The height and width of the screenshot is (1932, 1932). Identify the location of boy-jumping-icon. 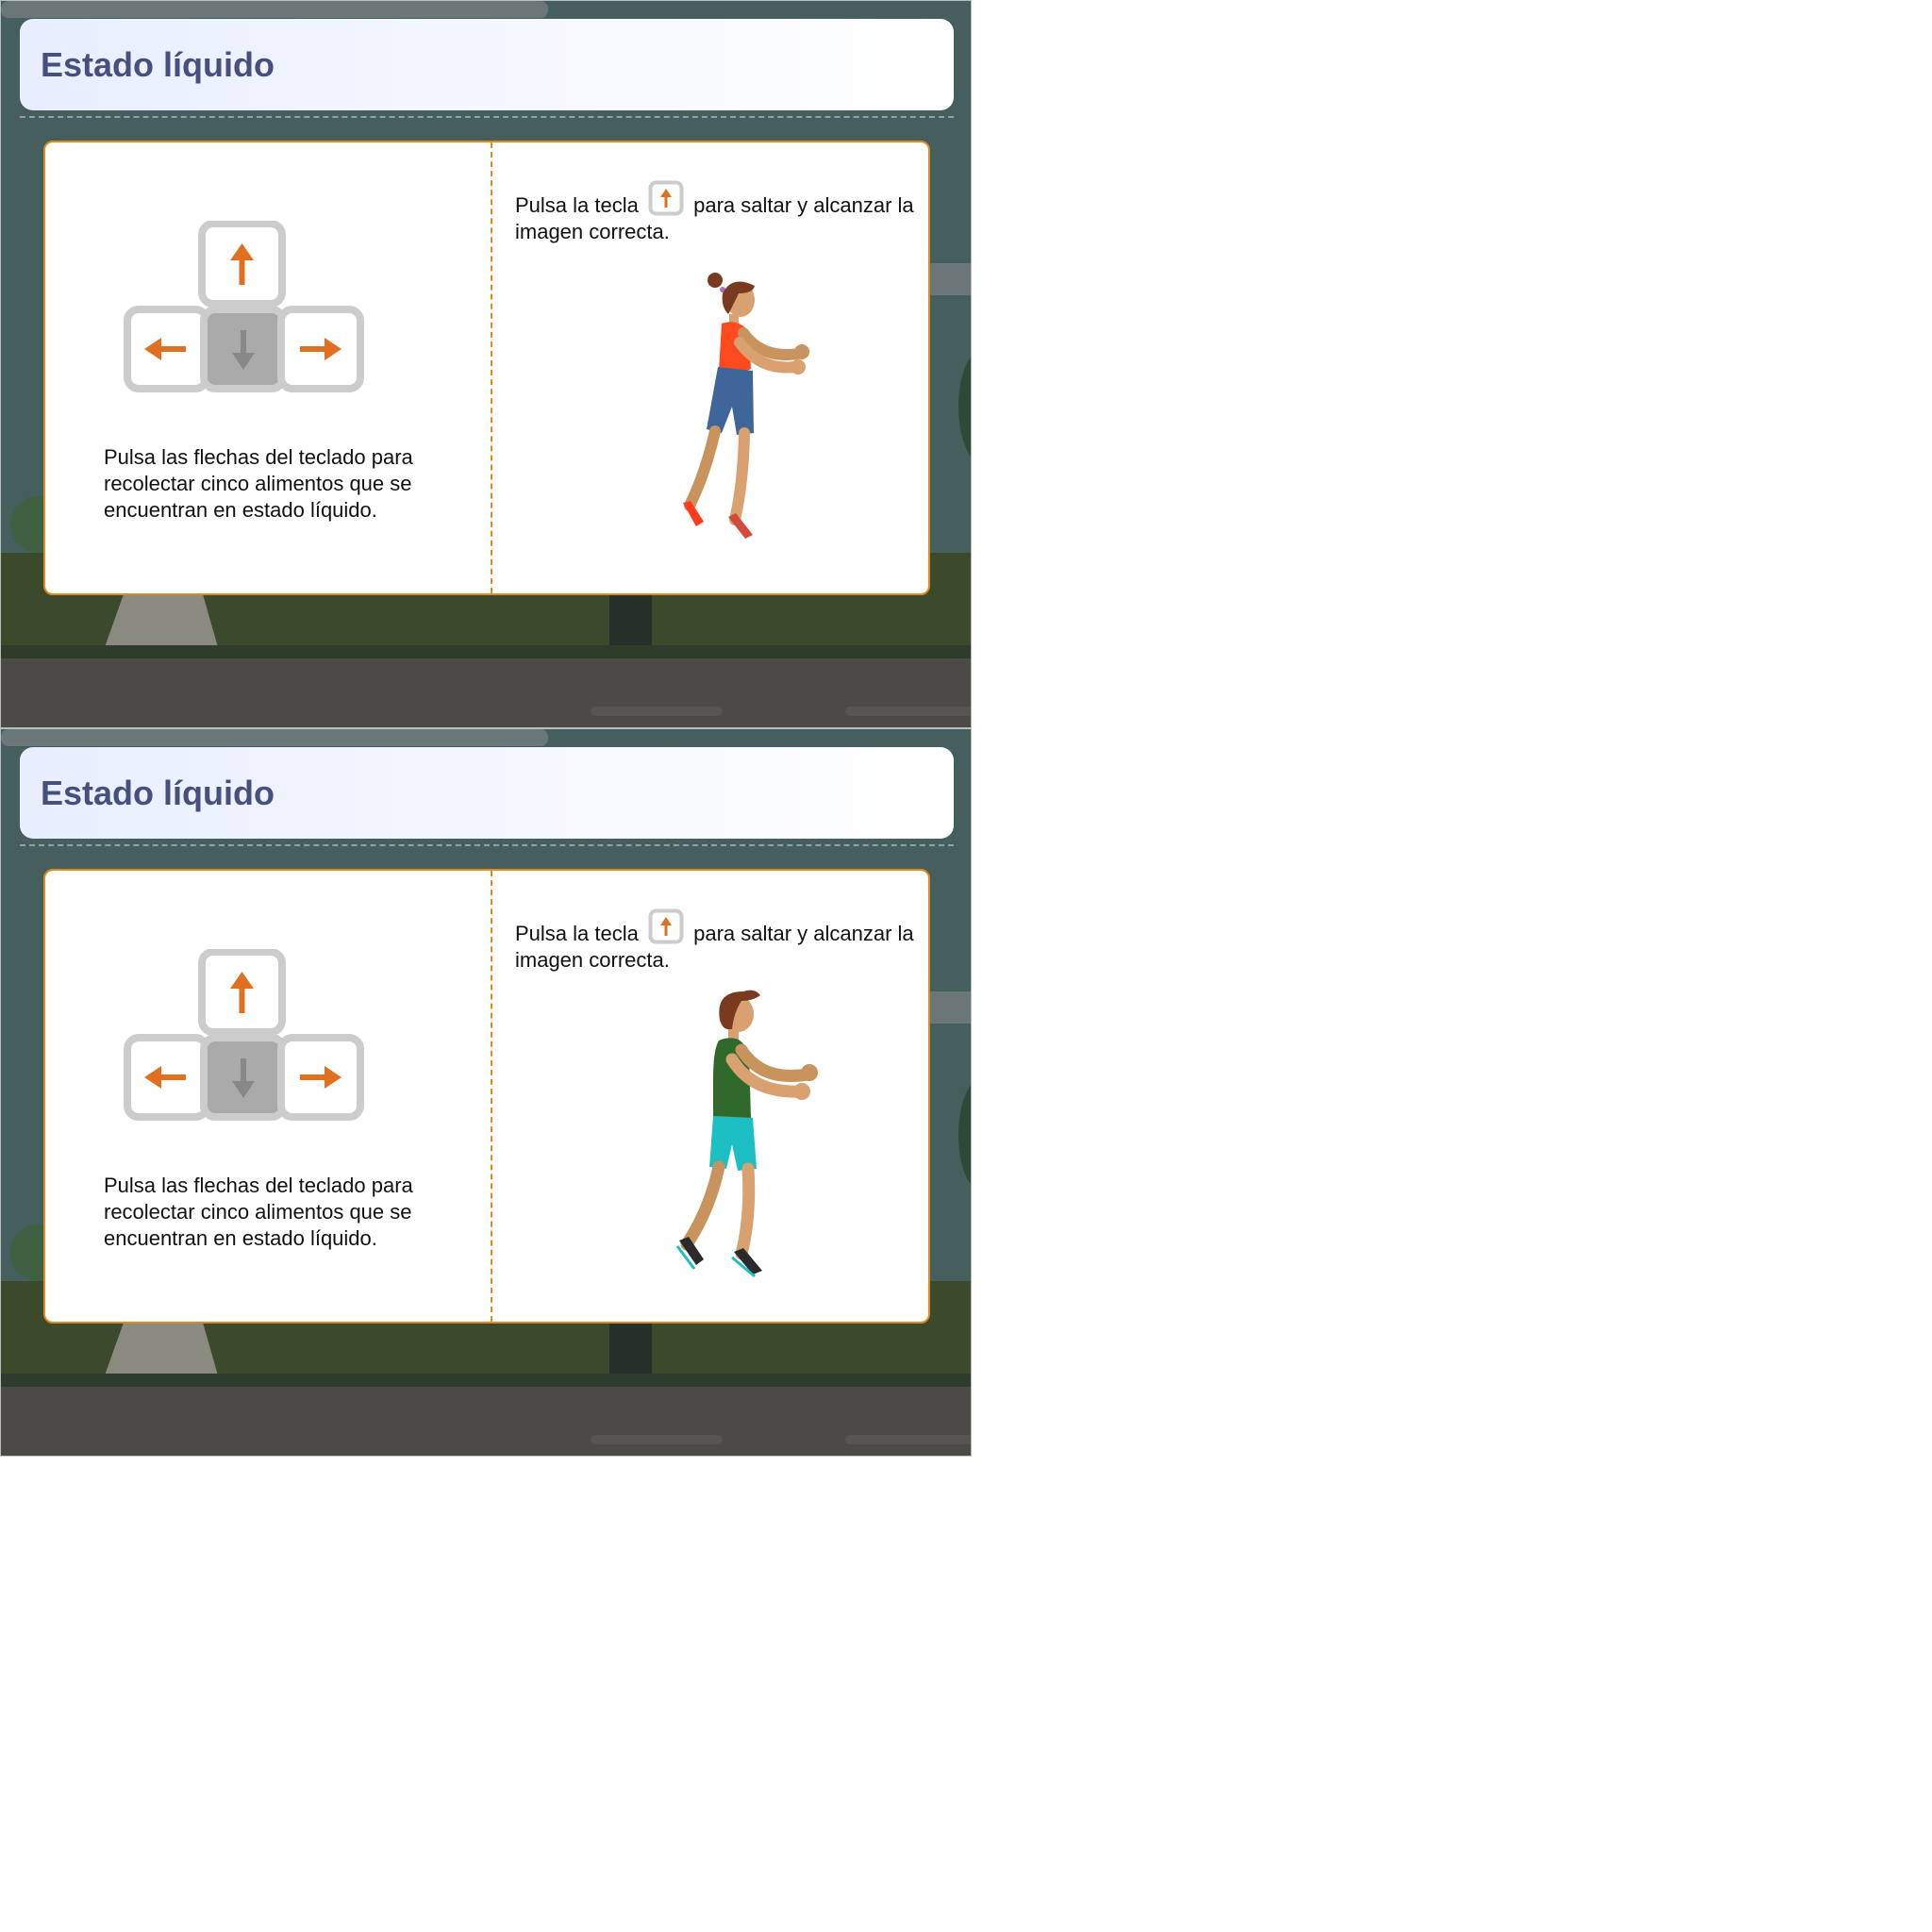
(746, 1134).